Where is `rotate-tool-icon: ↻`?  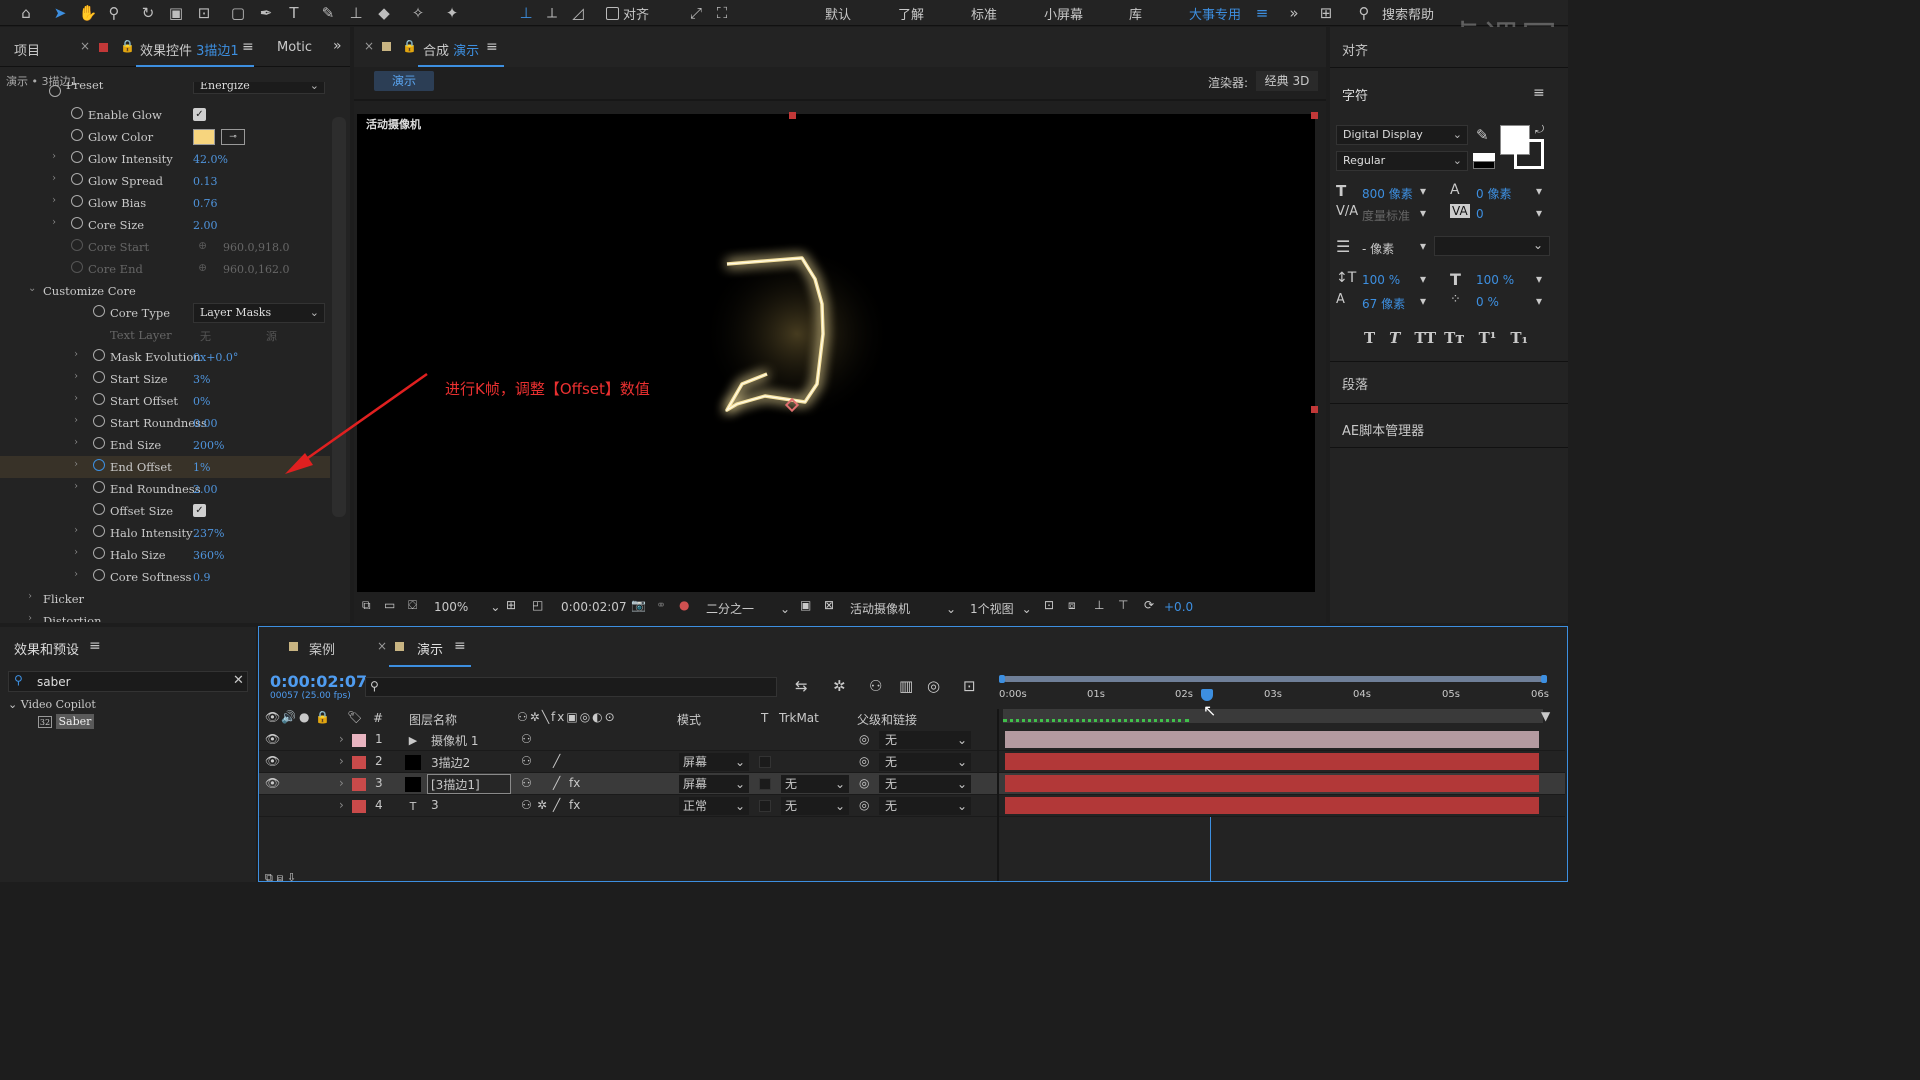 rotate-tool-icon: ↻ is located at coordinates (148, 13).